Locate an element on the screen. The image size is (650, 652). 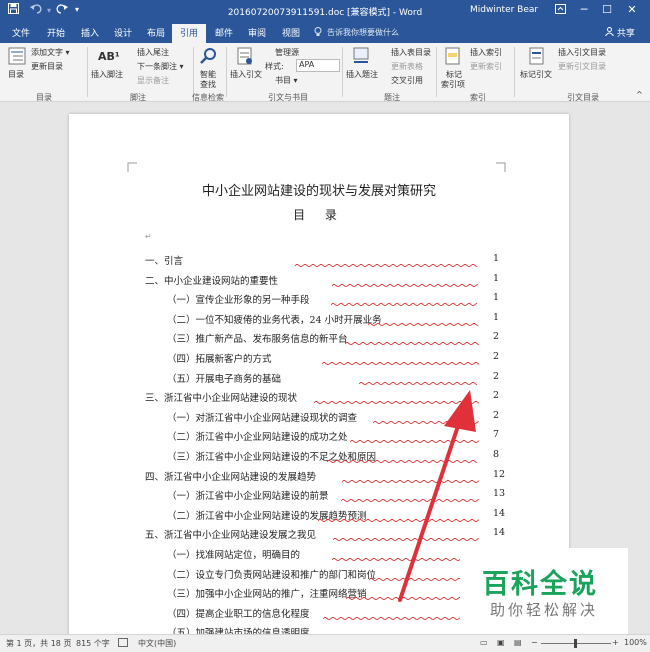
style-label: 样式: is located at coordinates (274, 66).